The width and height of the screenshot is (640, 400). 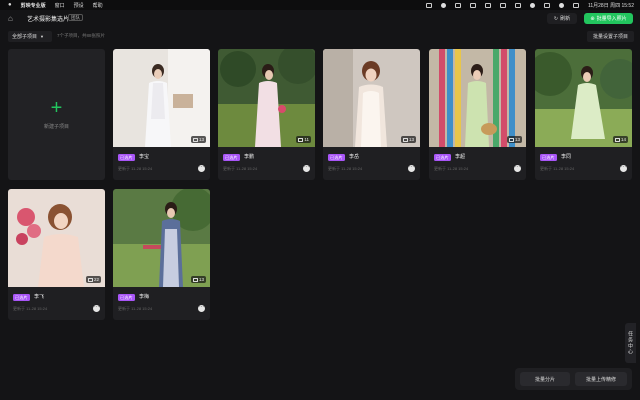 I want to click on batch-import-button: ⊕ 批量导入照片, so click(x=608, y=18).